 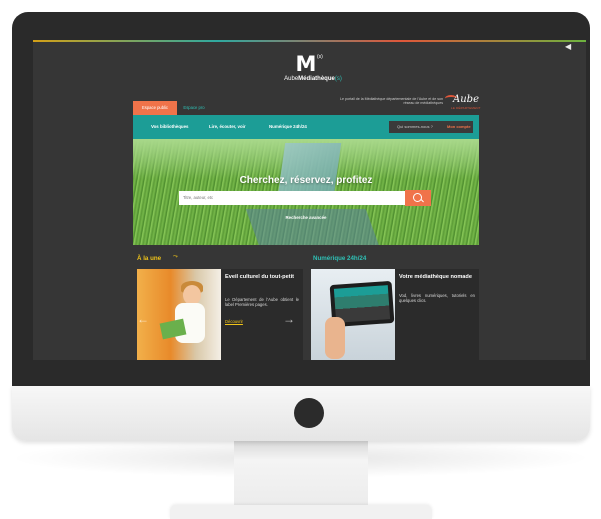 I want to click on card-image-tablet, so click(x=353, y=314).